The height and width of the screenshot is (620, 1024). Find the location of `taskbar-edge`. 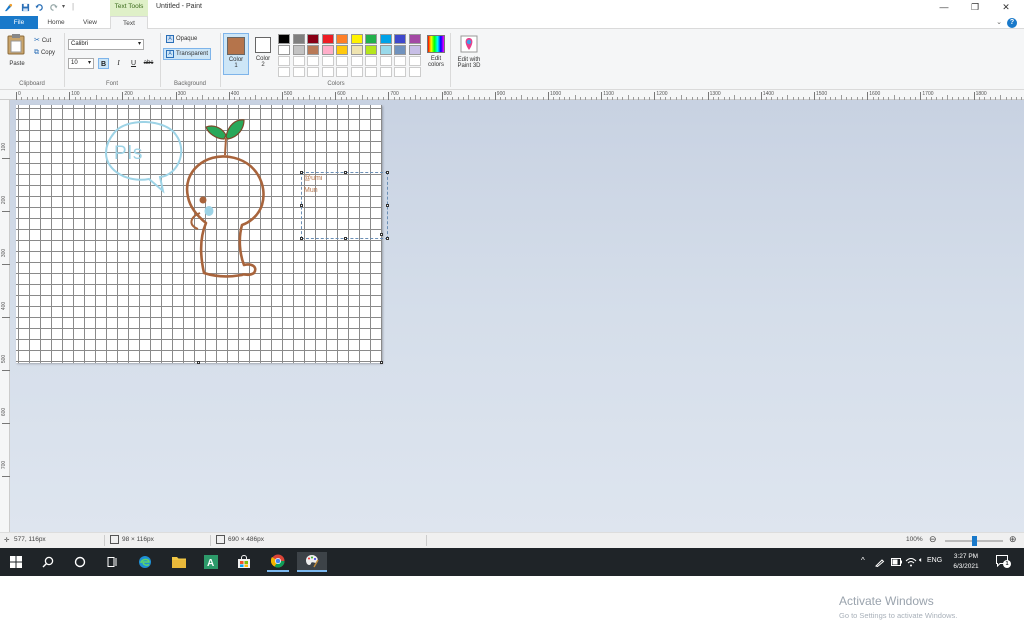

taskbar-edge is located at coordinates (145, 562).